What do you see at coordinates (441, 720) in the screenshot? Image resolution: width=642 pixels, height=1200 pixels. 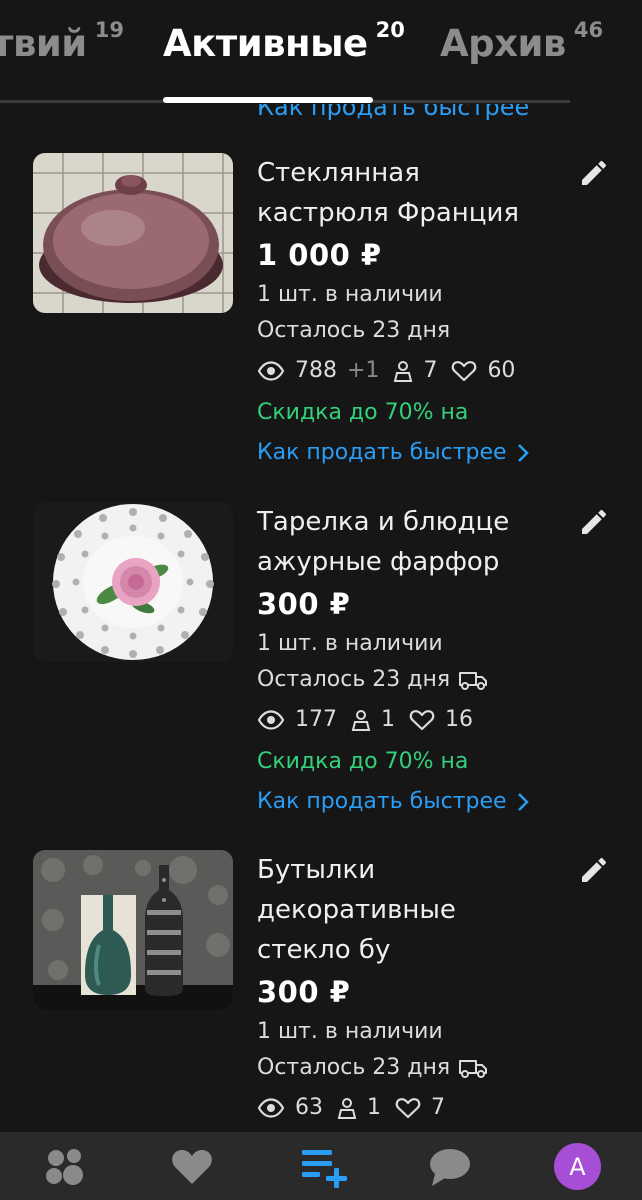 I see `favorites-stat: 16` at bounding box center [441, 720].